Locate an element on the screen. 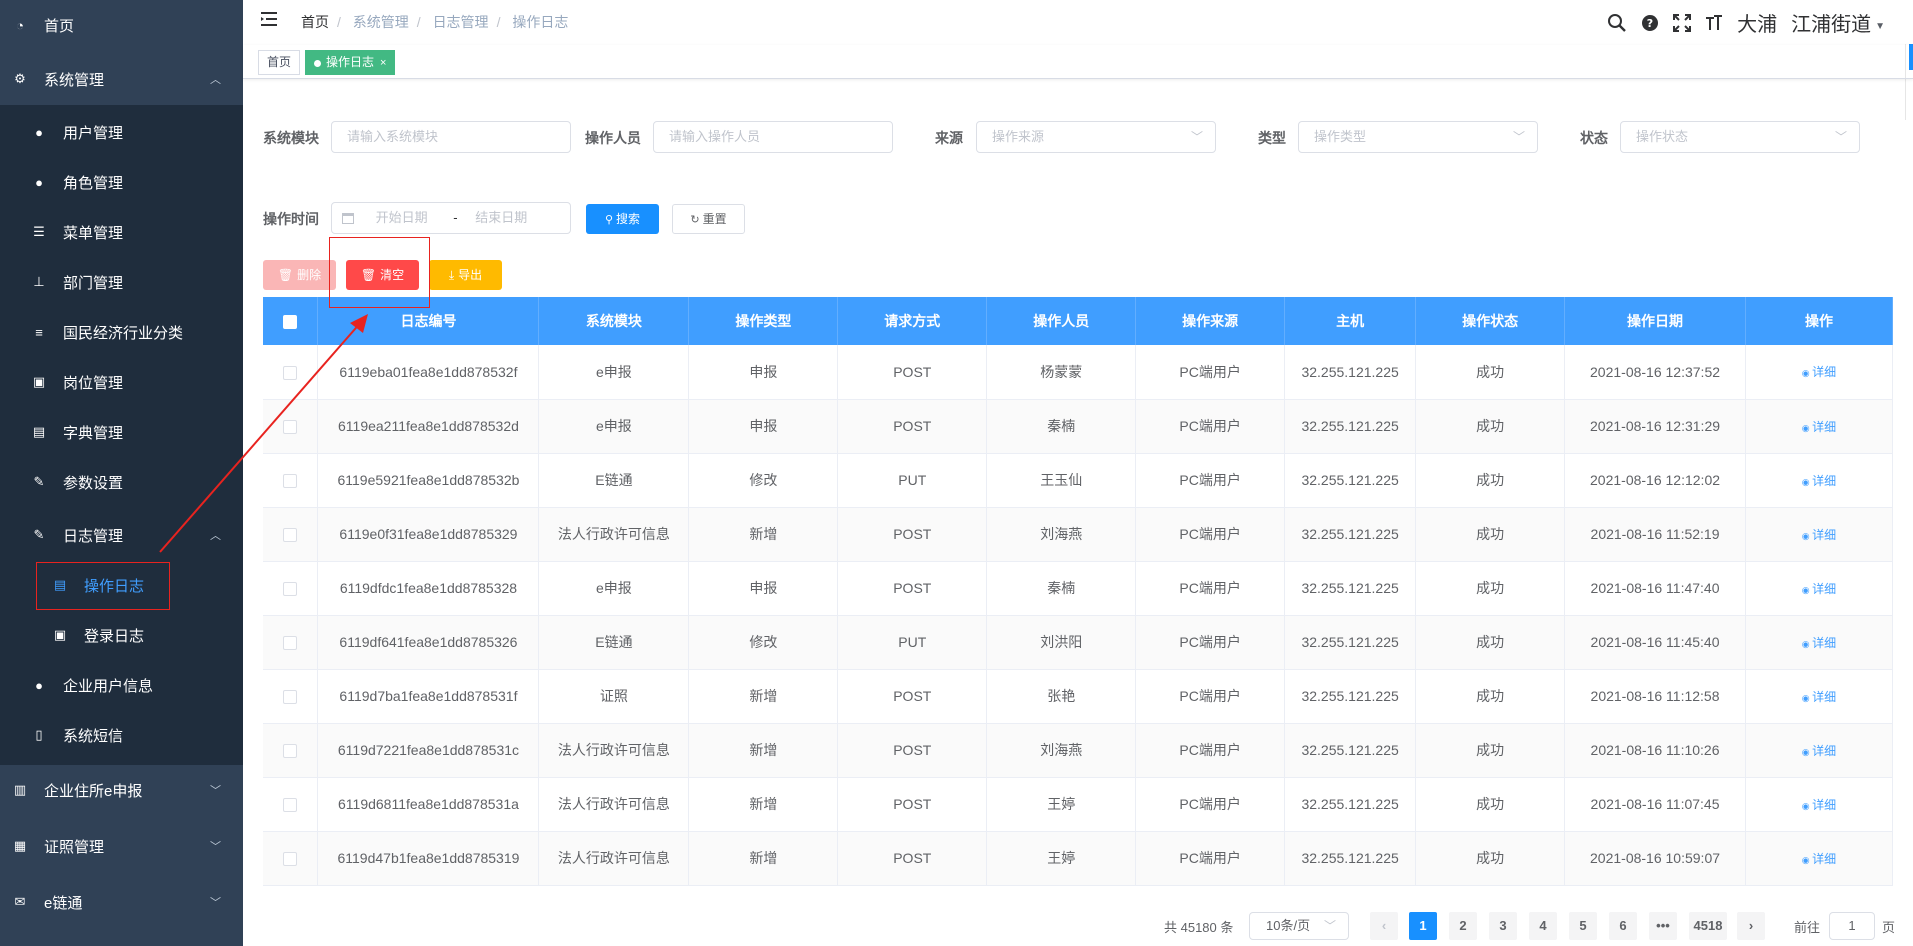 The image size is (1913, 946). reset-button: ↻ 重置 is located at coordinates (708, 219).